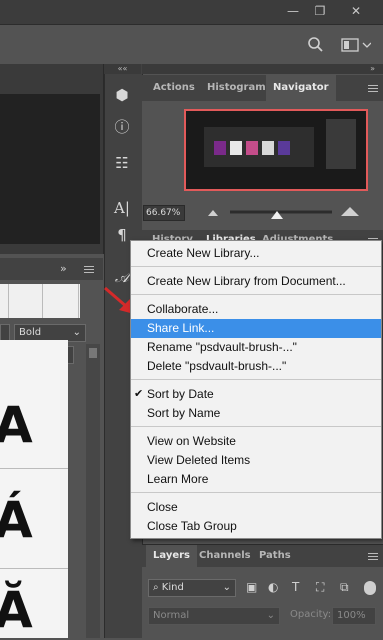 The height and width of the screenshot is (640, 383). Describe the element at coordinates (256, 507) in the screenshot. I see `menu-item-close: Close` at that location.